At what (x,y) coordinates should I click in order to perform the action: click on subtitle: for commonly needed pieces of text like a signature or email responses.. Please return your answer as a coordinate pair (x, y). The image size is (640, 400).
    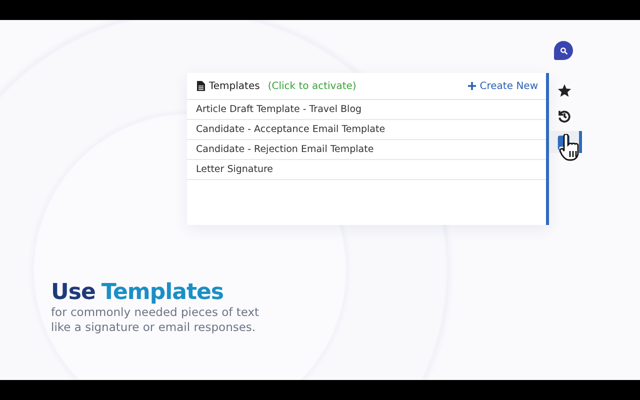
    Looking at the image, I should click on (155, 320).